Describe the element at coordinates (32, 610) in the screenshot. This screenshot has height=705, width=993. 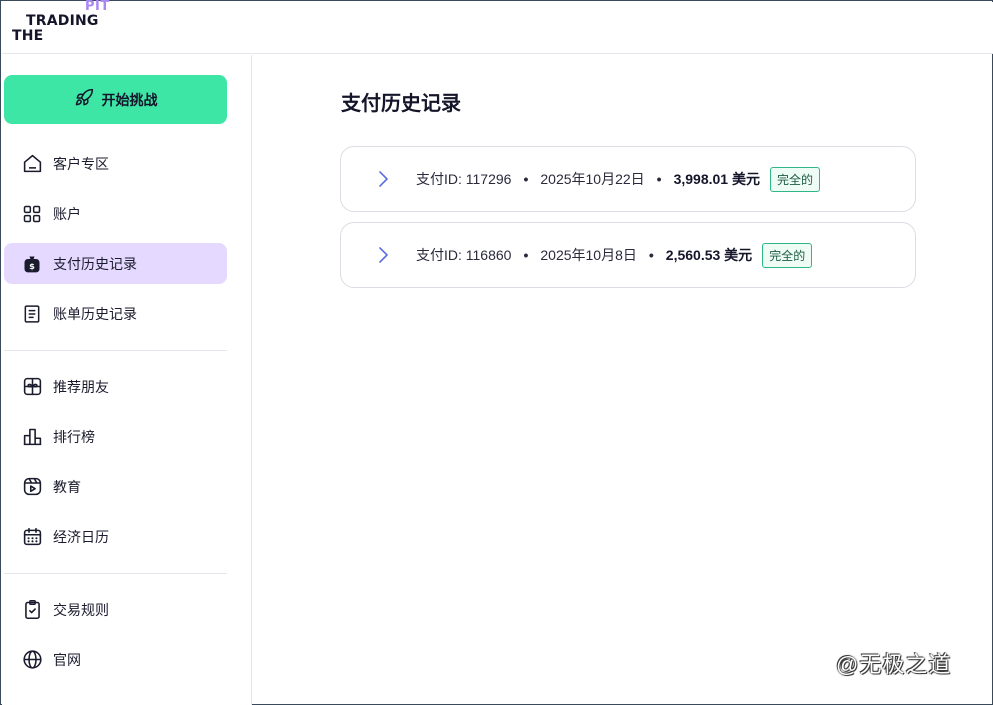
I see `clipboard-check-icon` at that location.